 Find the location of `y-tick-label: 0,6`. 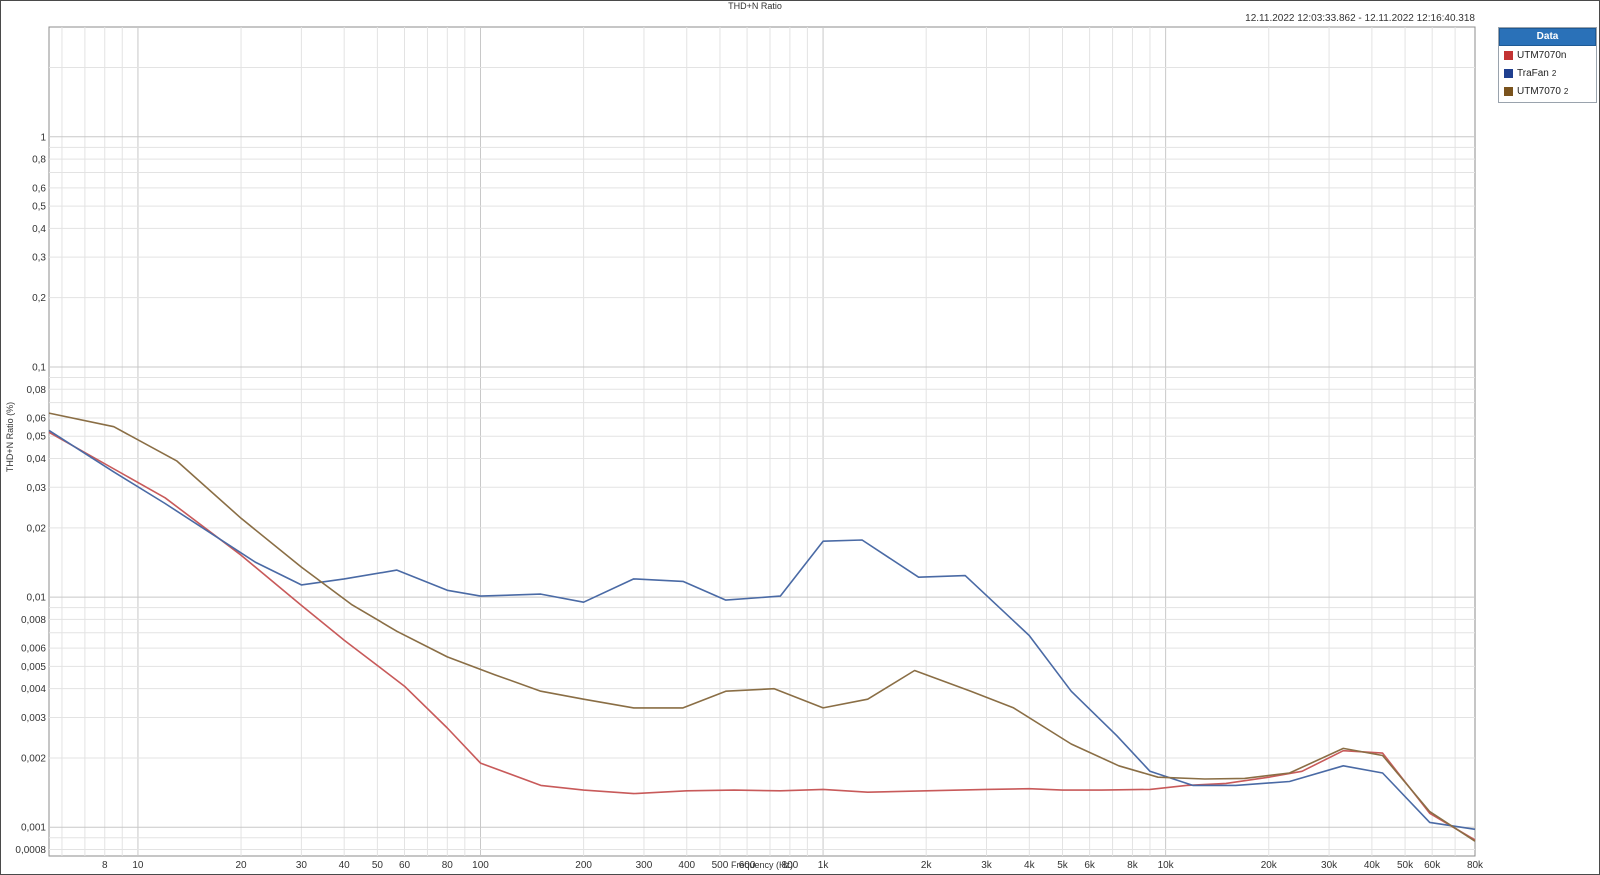

y-tick-label: 0,6 is located at coordinates (39, 188).